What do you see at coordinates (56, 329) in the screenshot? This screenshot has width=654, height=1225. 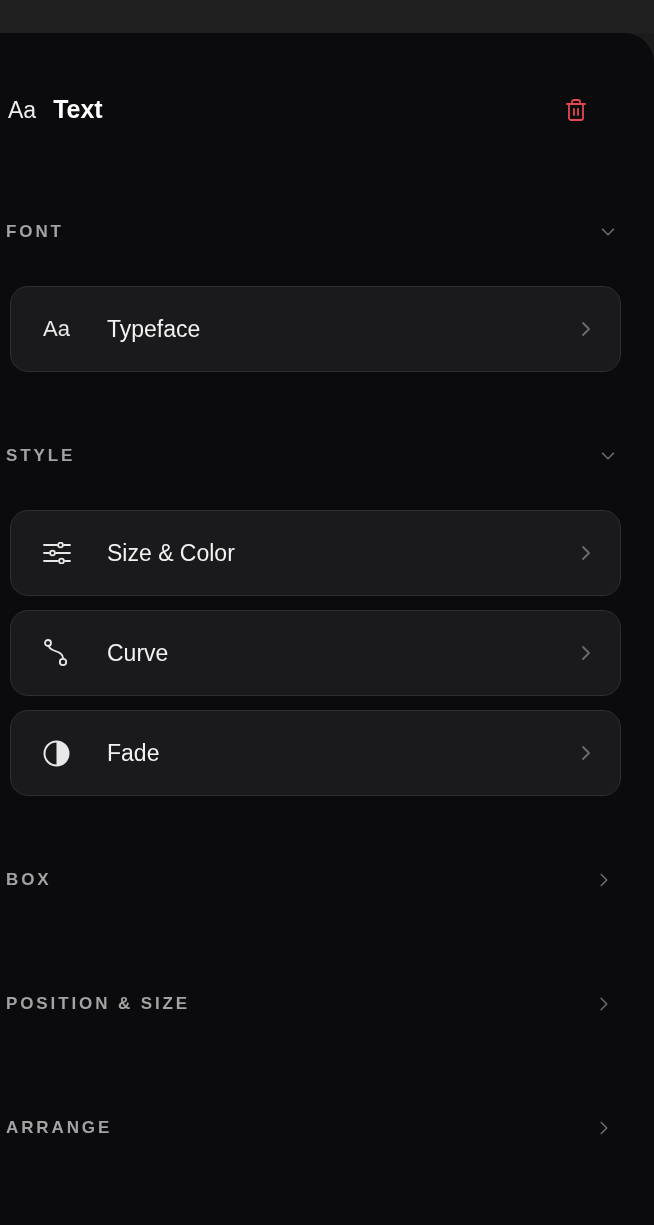 I see `font-glyph: Aa` at bounding box center [56, 329].